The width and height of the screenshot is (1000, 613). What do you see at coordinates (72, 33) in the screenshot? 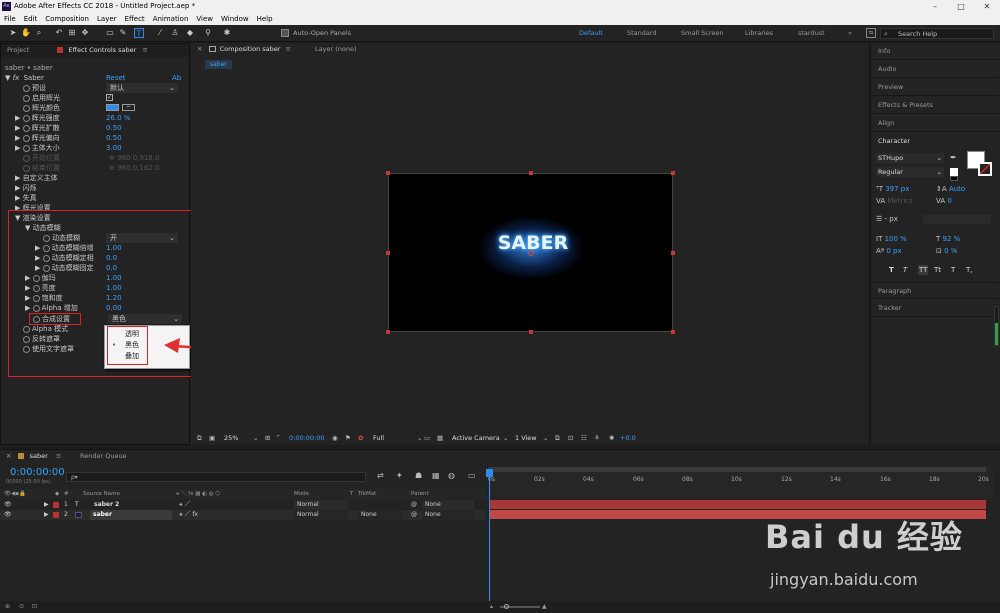
I see `camera-tool-icon: ⊞` at bounding box center [72, 33].